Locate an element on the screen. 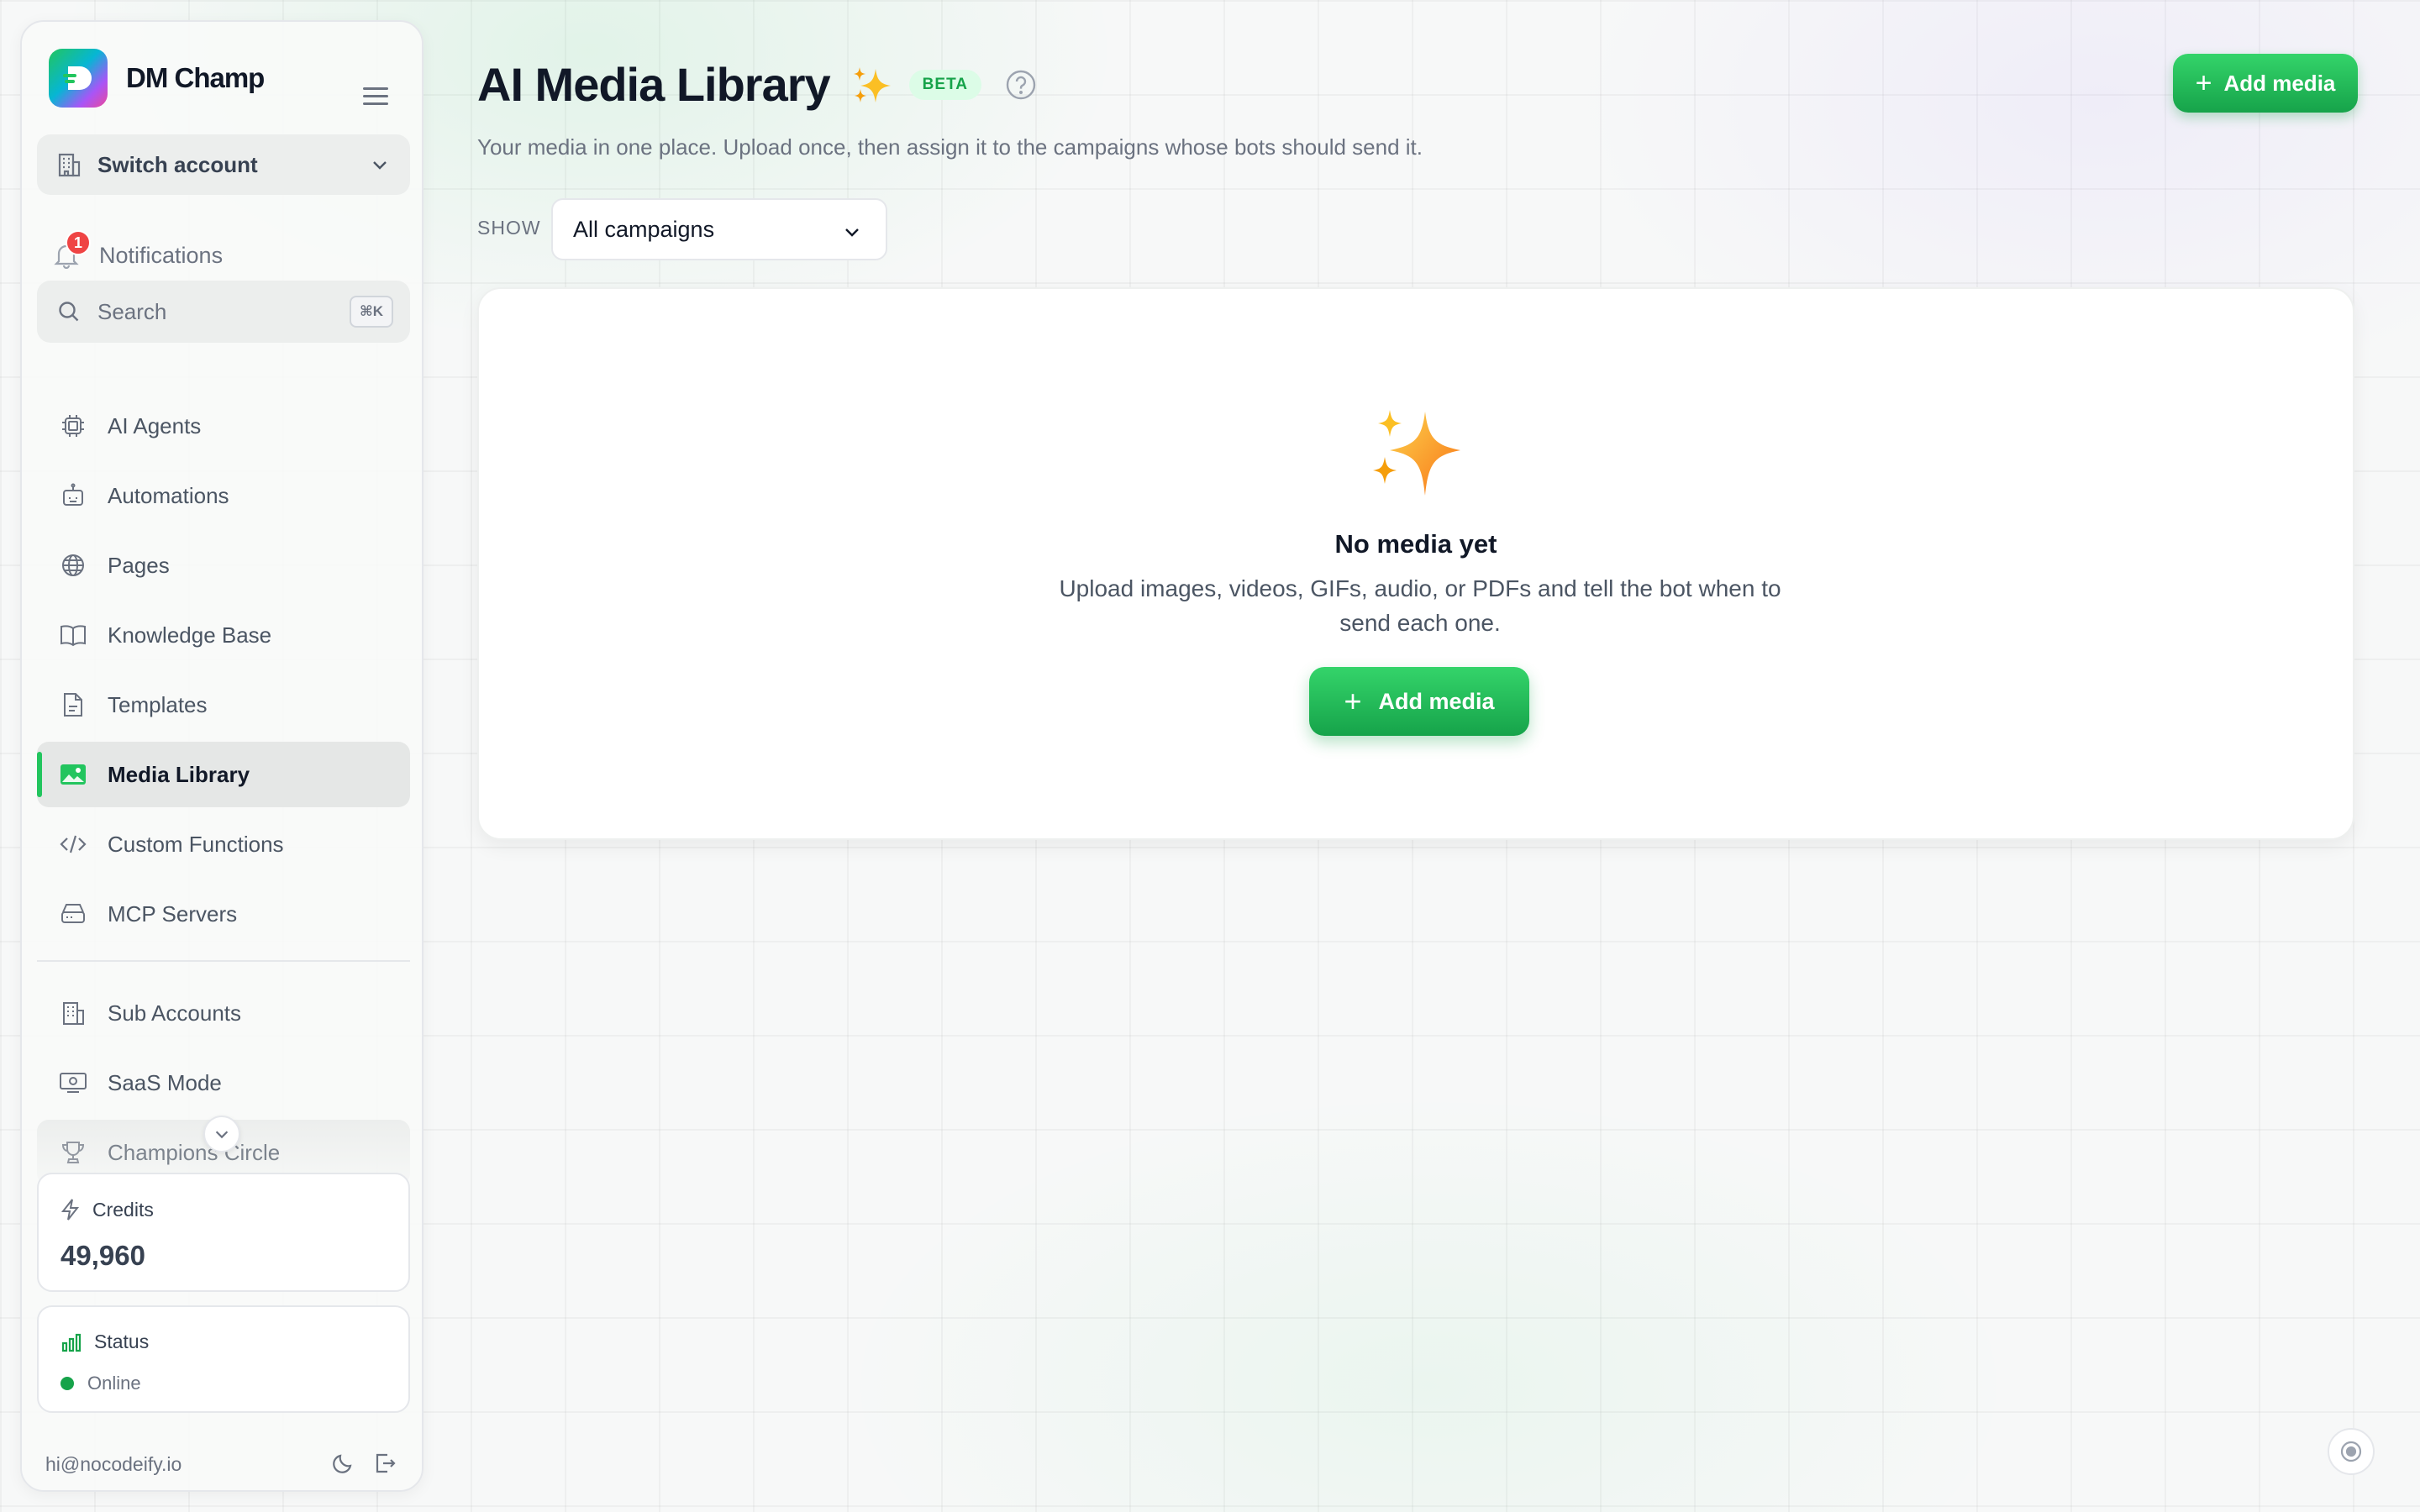 This screenshot has width=2420, height=1512. switch-account-label: Switch account is located at coordinates (177, 164).